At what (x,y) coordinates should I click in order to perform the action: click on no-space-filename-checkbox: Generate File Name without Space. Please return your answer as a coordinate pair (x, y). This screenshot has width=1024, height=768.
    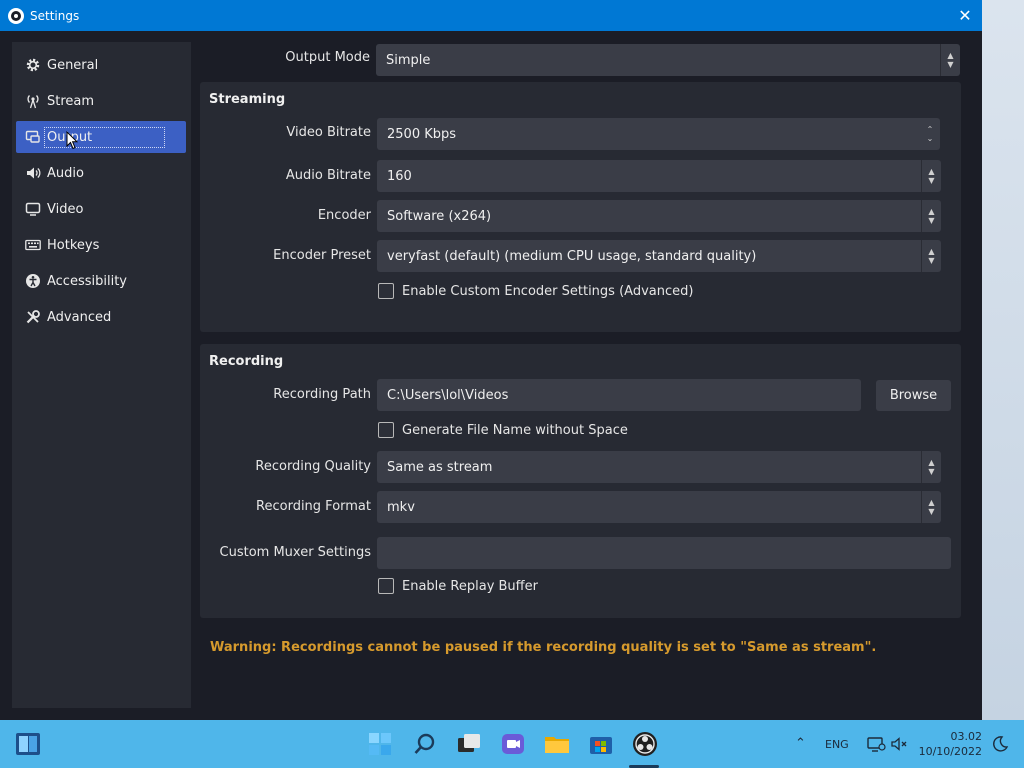
    Looking at the image, I should click on (503, 430).